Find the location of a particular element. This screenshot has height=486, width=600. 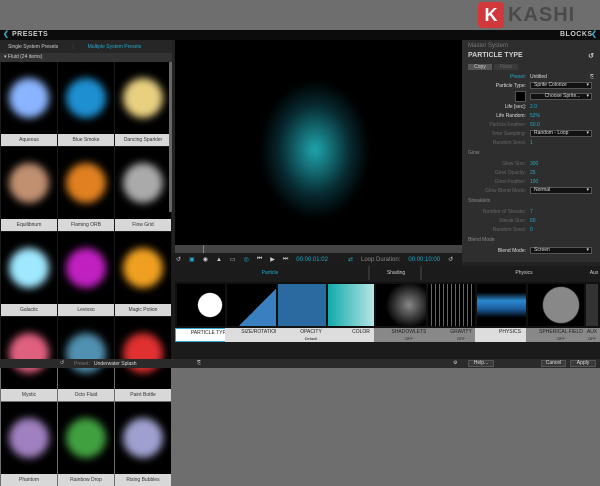

reset-loop-icon: ↺ is located at coordinates (450, 259).